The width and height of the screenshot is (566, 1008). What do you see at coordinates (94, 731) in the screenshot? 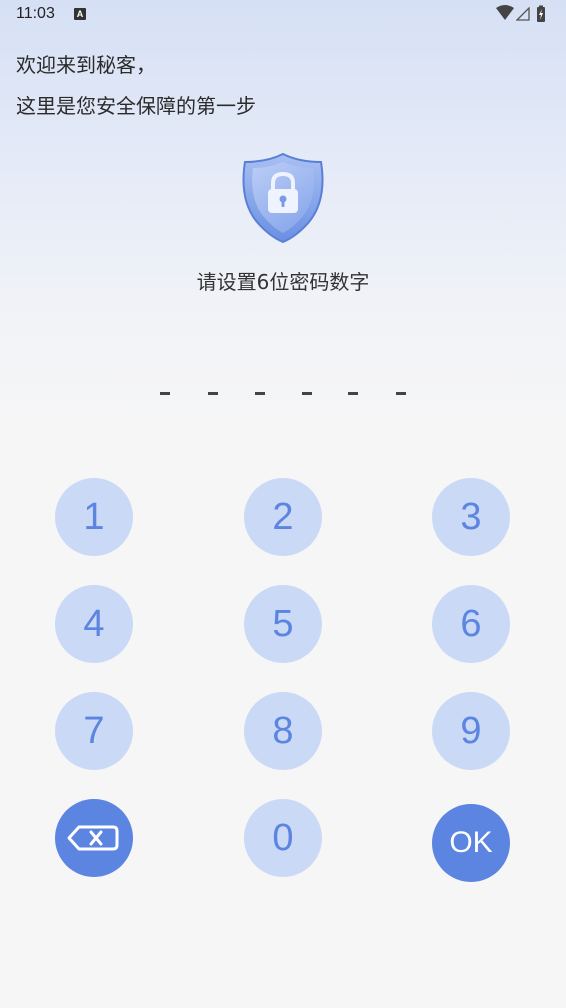
I see `key-7: 7` at bounding box center [94, 731].